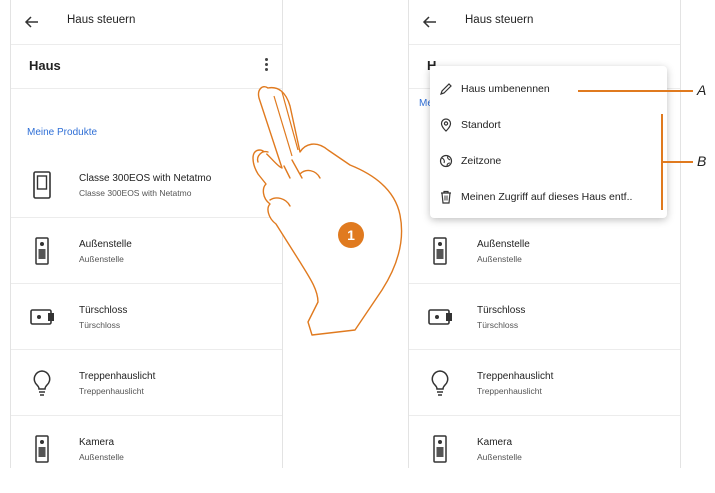  Describe the element at coordinates (677, 162) in the screenshot. I see `callout-line-b` at that location.